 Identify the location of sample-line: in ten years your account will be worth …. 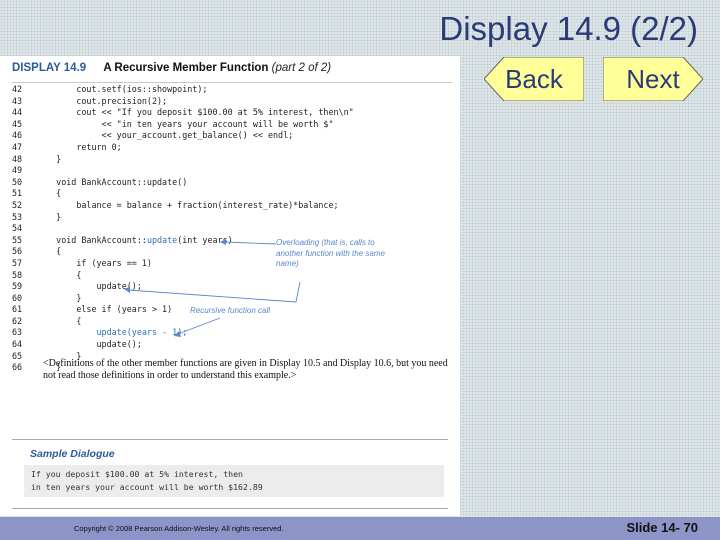
(147, 487).